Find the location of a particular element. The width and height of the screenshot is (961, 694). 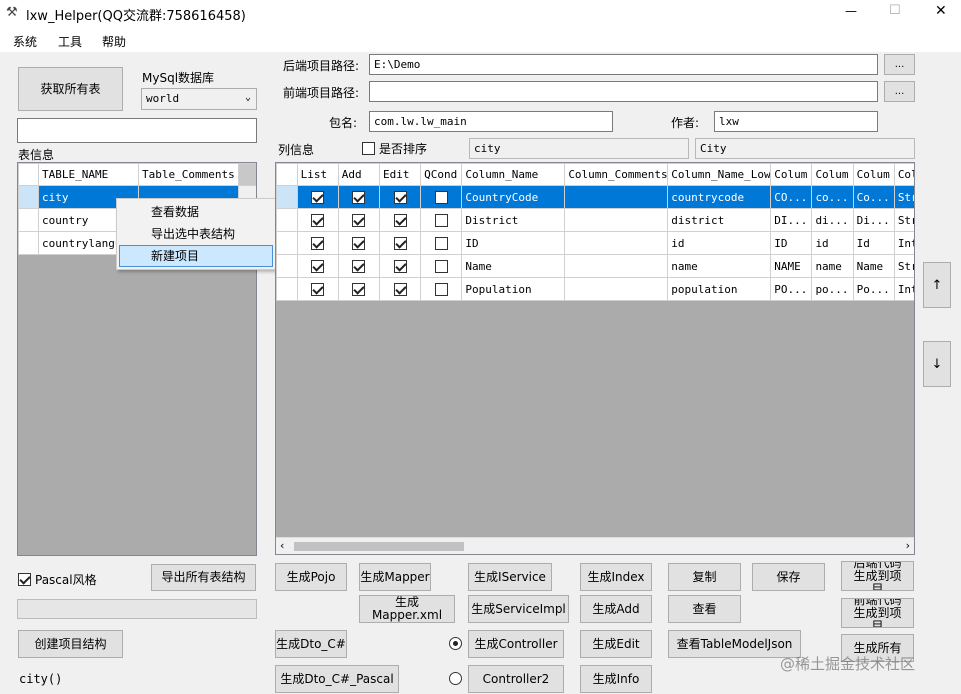

minimize-icon: — is located at coordinates (851, 11).